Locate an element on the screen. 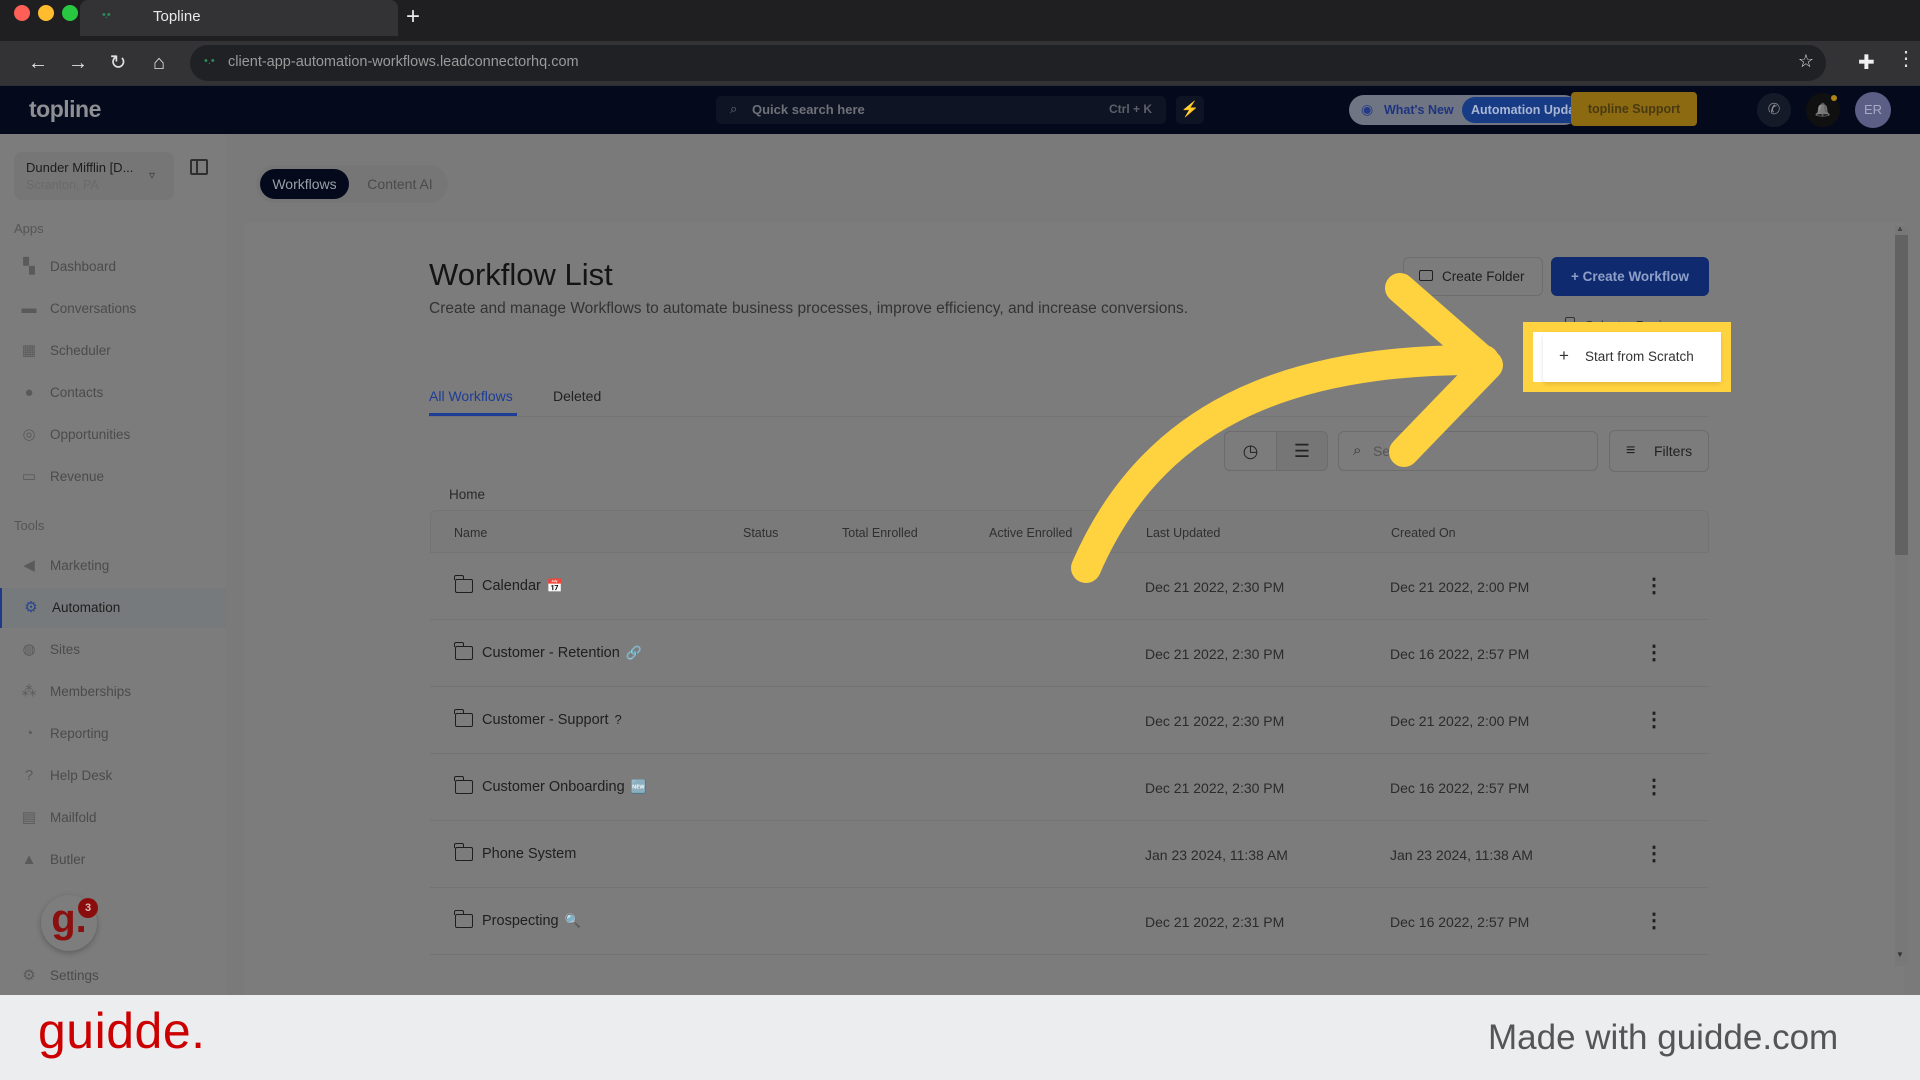 This screenshot has width=1920, height=1080. sidebar-item-scheduler: ▦ Scheduler is located at coordinates (113, 351).